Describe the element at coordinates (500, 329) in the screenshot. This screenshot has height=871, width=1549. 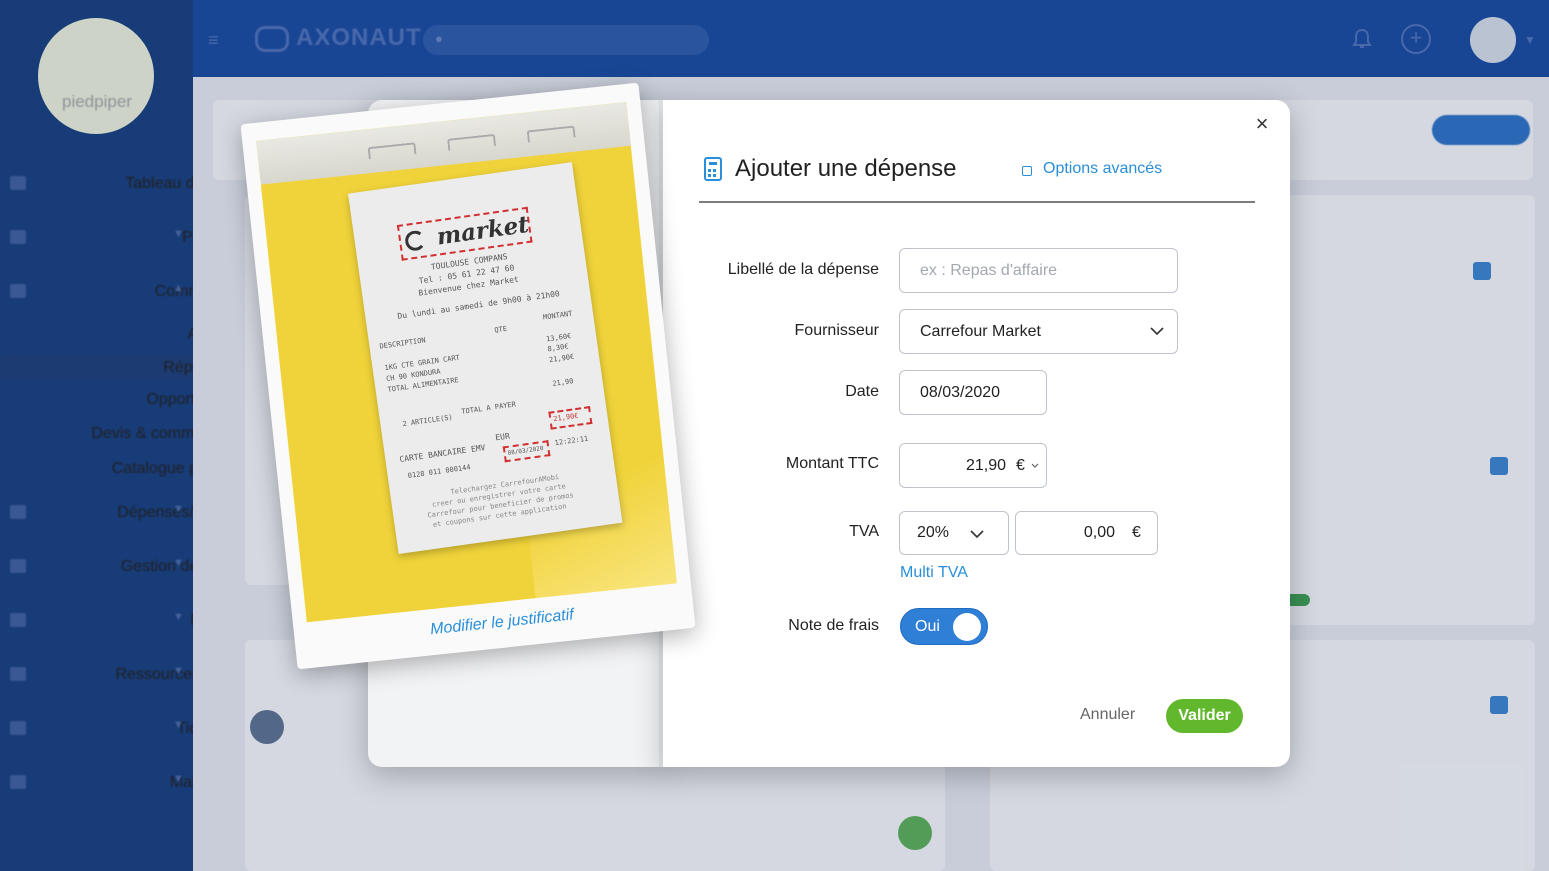
I see `receipt-col: QTE` at that location.